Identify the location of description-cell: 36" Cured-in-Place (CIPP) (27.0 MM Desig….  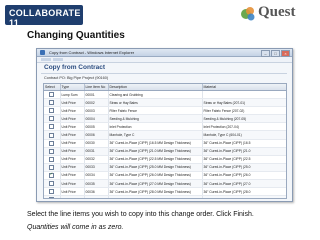
(155, 184).